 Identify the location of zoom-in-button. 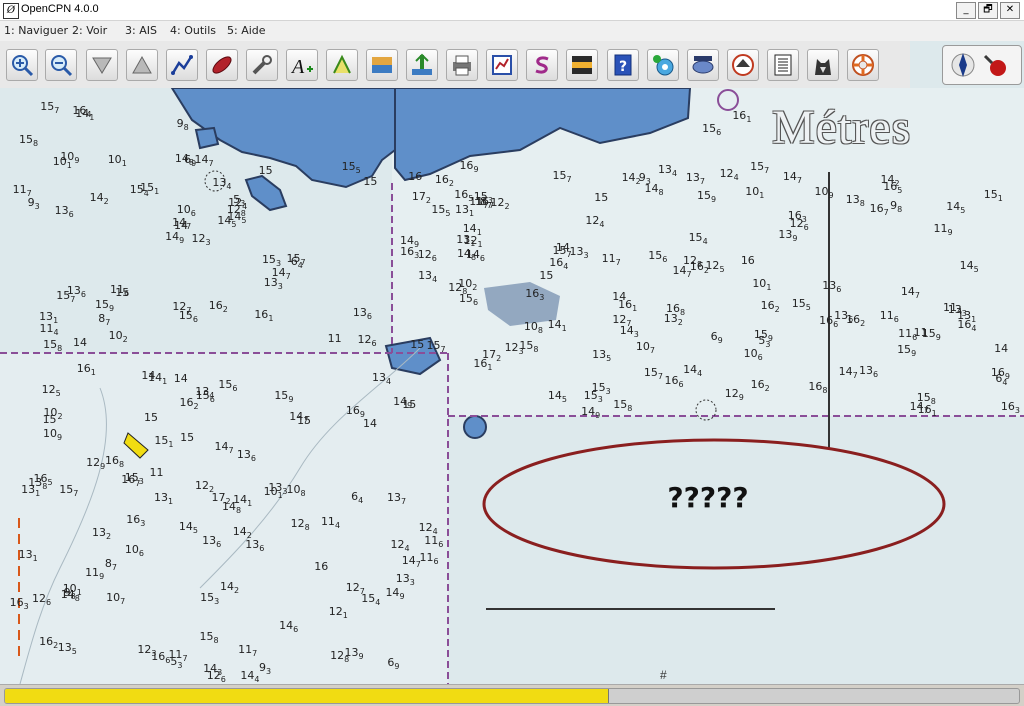
(22, 65).